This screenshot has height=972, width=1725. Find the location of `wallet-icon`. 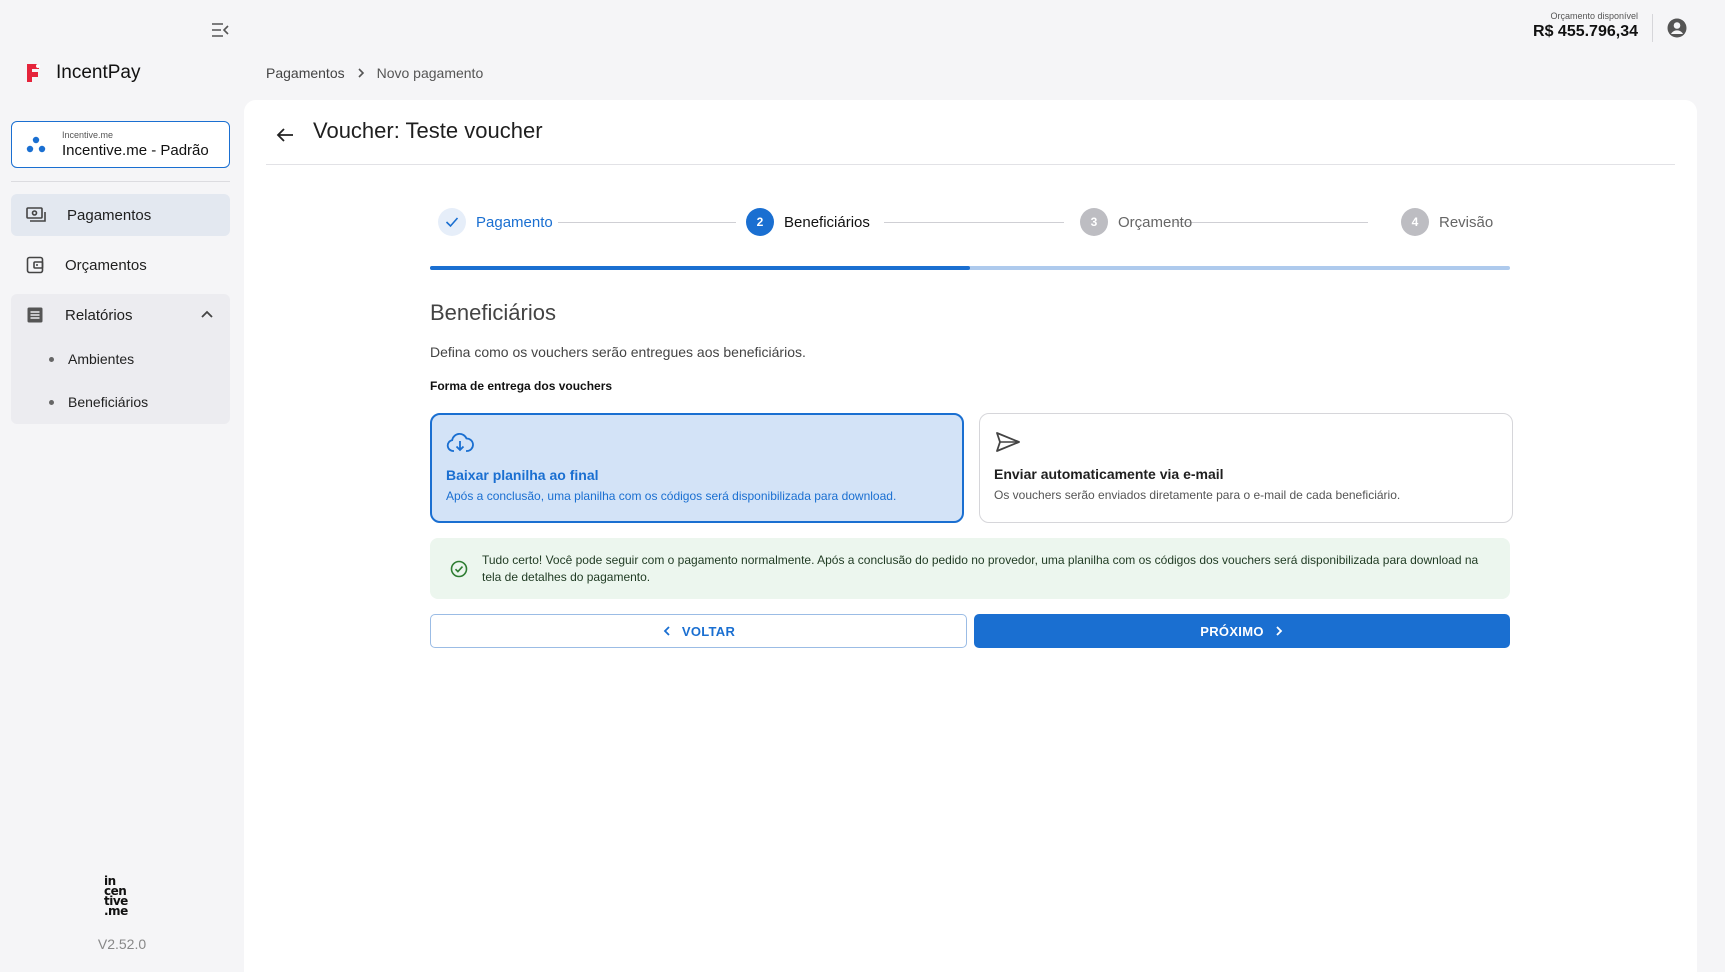

wallet-icon is located at coordinates (35, 265).